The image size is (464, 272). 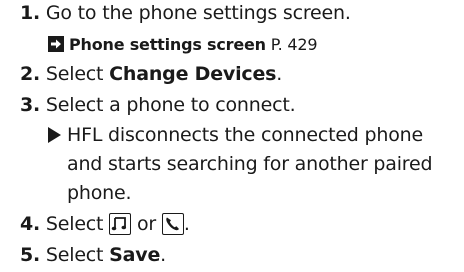 What do you see at coordinates (167, 44) in the screenshot?
I see `reference-title: Phone settings screen` at bounding box center [167, 44].